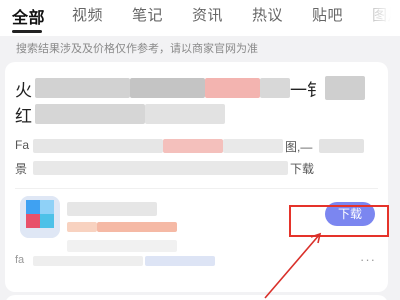 The width and height of the screenshot is (400, 300). What do you see at coordinates (299, 147) in the screenshot?
I see `result-desc-mid: 图,—` at bounding box center [299, 147].